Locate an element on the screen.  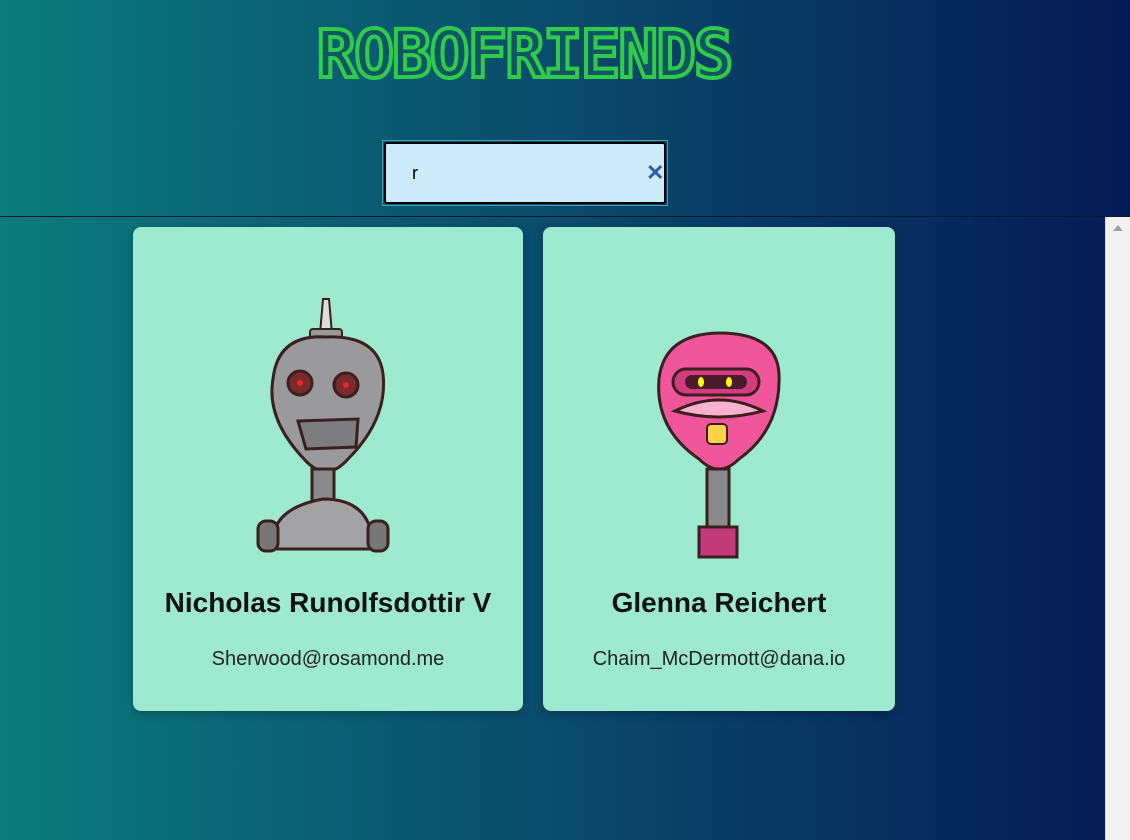
robot-name: Glenna Reichert is located at coordinates (719, 602).